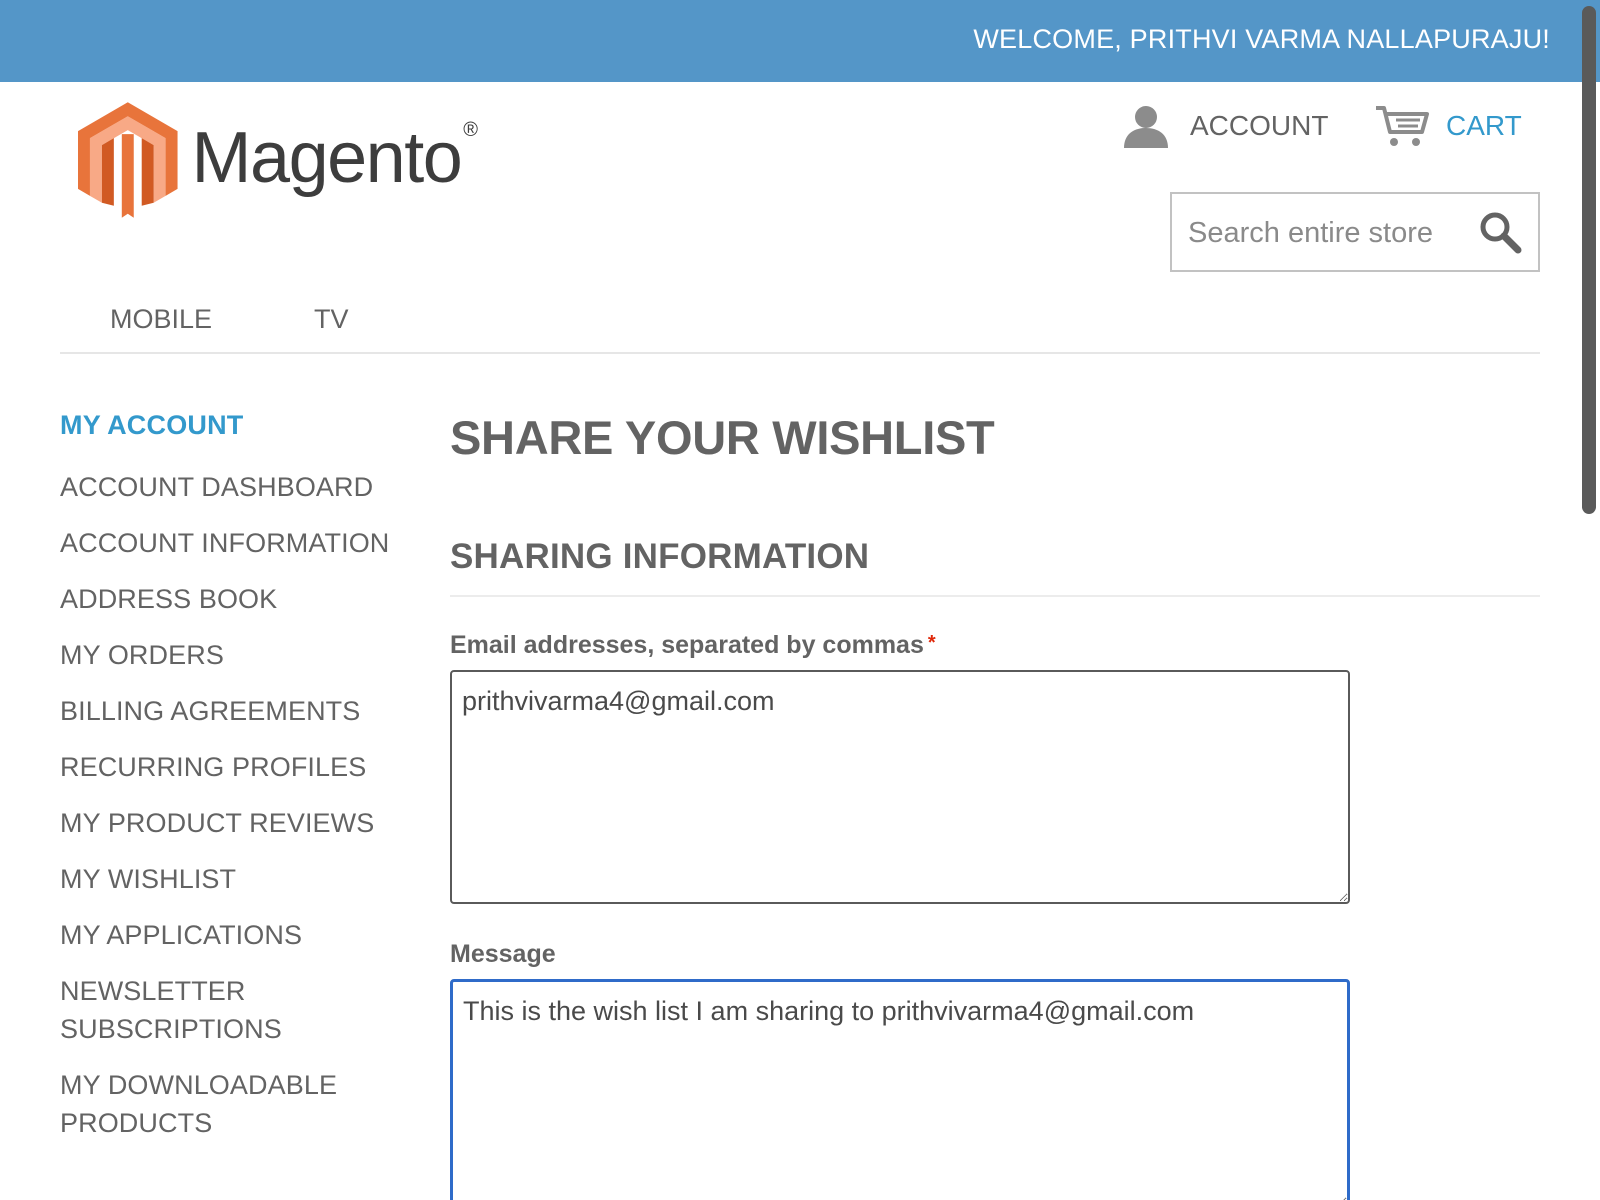 The image size is (1600, 1200). I want to click on email-field-label: Email addresses, separated by commas *, so click(995, 645).